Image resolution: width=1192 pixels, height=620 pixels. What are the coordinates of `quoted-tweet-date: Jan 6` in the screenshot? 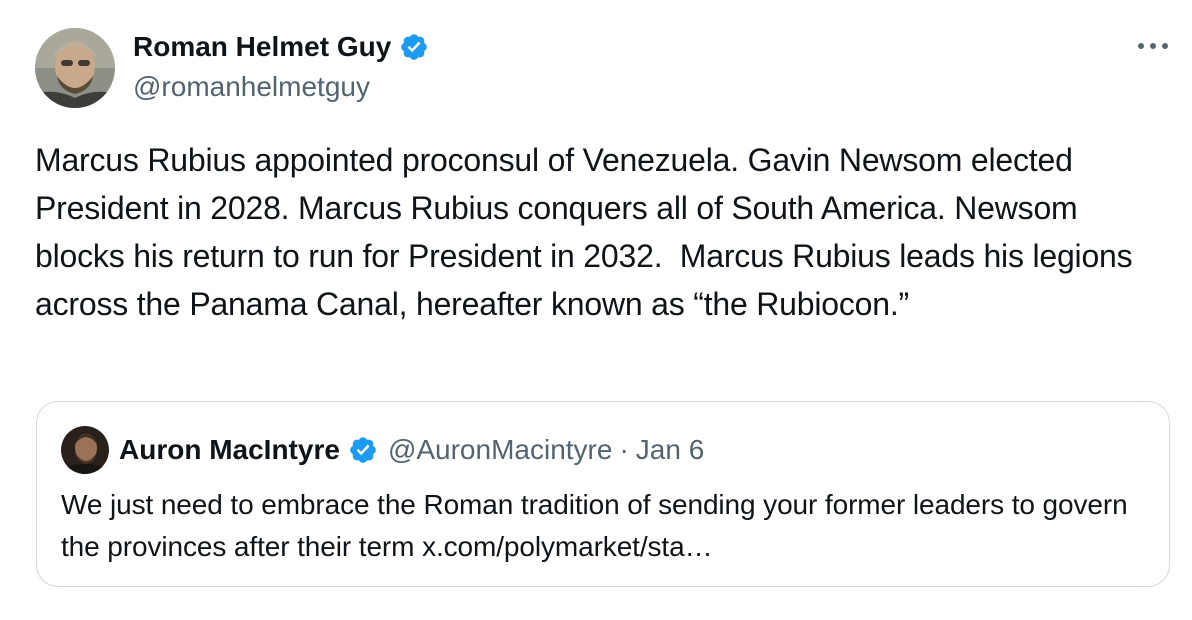 It's located at (670, 450).